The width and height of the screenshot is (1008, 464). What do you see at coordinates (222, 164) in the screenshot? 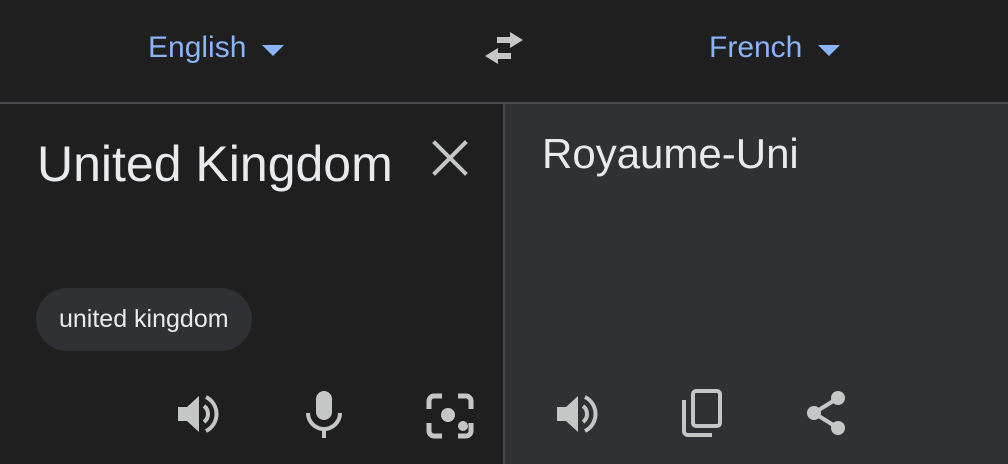
I see `source-text-input: United Kingdom` at bounding box center [222, 164].